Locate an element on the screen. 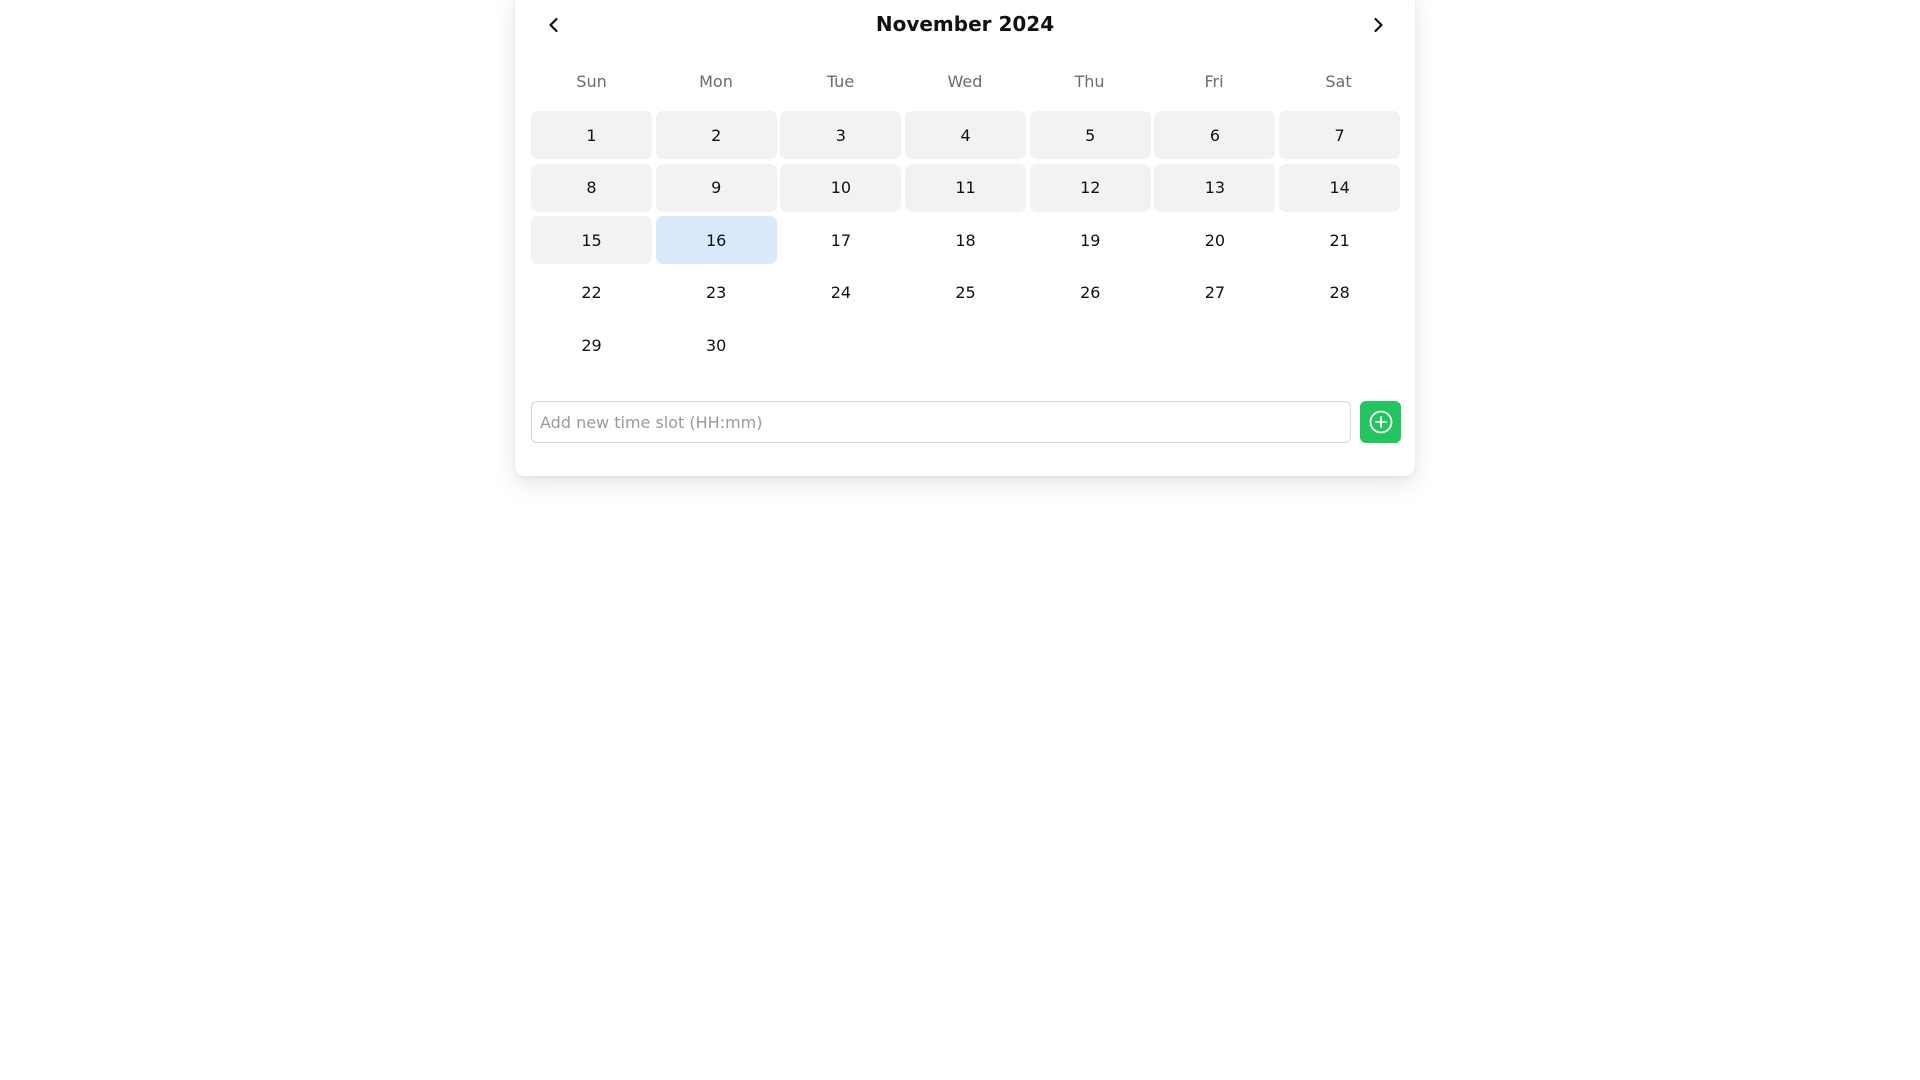 This screenshot has height=1080, width=1920. next-month-button is located at coordinates (1378, 25).